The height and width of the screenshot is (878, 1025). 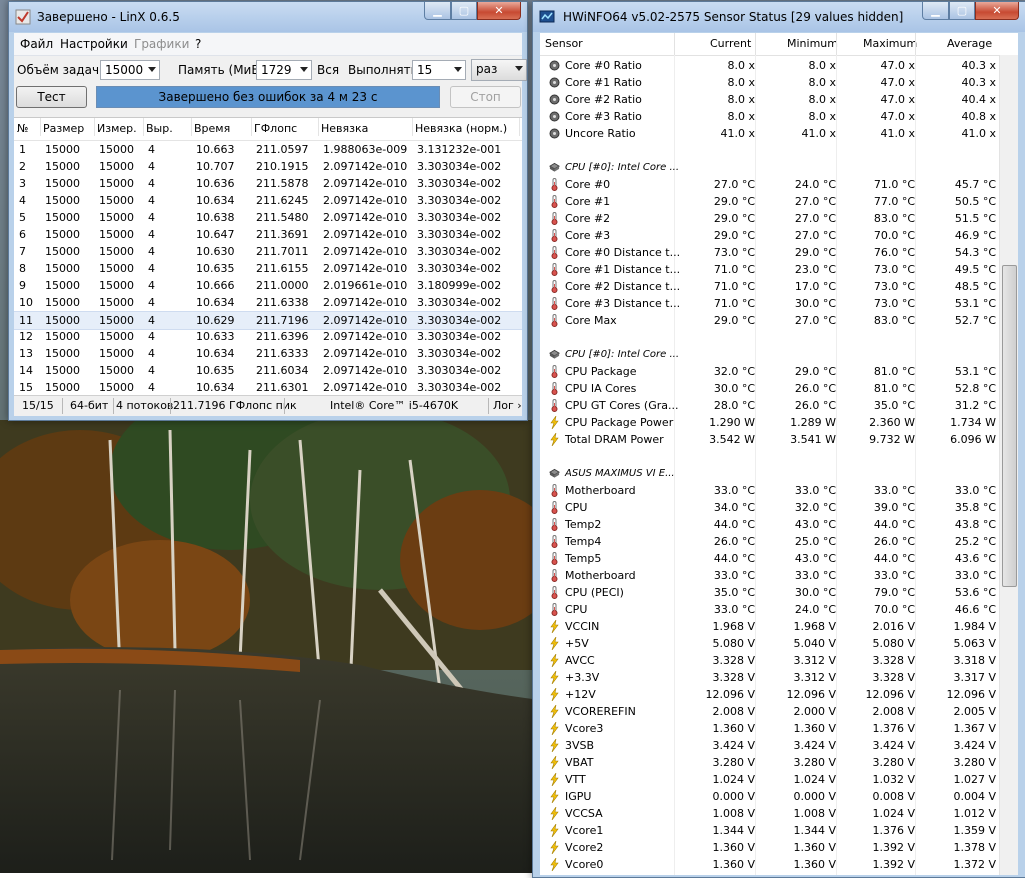 What do you see at coordinates (29, 127) in the screenshot?
I see `col-header: №` at bounding box center [29, 127].